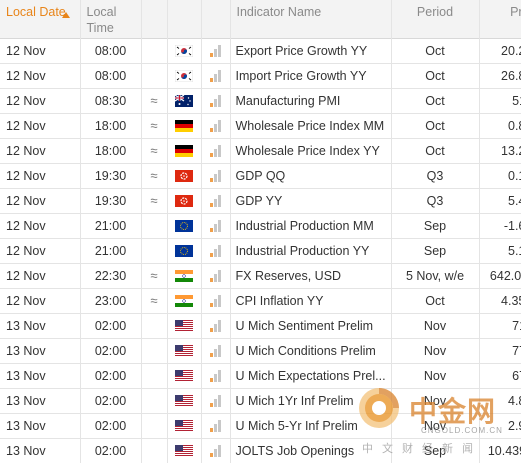 This screenshot has height=465, width=521. What do you see at coordinates (311, 125) in the screenshot?
I see `indicator-name: Wholesale Price Index MM` at bounding box center [311, 125].